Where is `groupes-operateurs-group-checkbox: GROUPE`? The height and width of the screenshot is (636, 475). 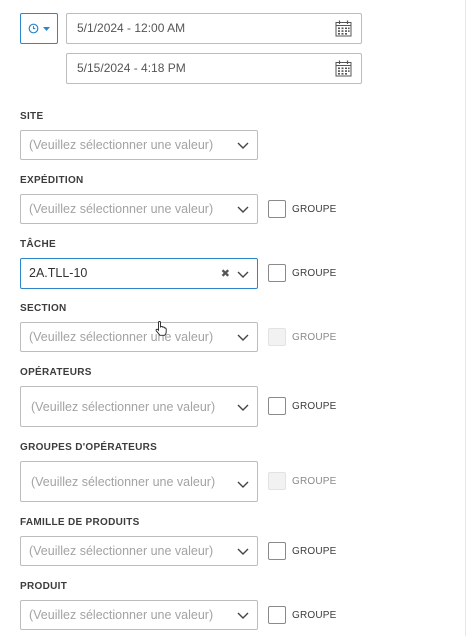
groupes-operateurs-group-checkbox: GROUPE is located at coordinates (302, 481).